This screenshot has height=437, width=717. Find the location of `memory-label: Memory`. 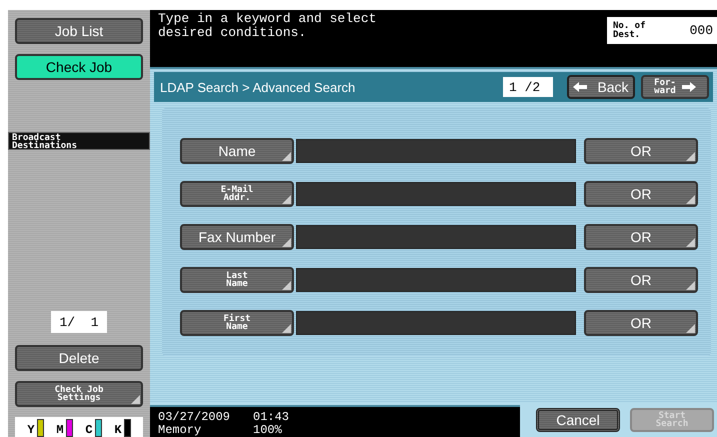

memory-label: Memory is located at coordinates (180, 430).